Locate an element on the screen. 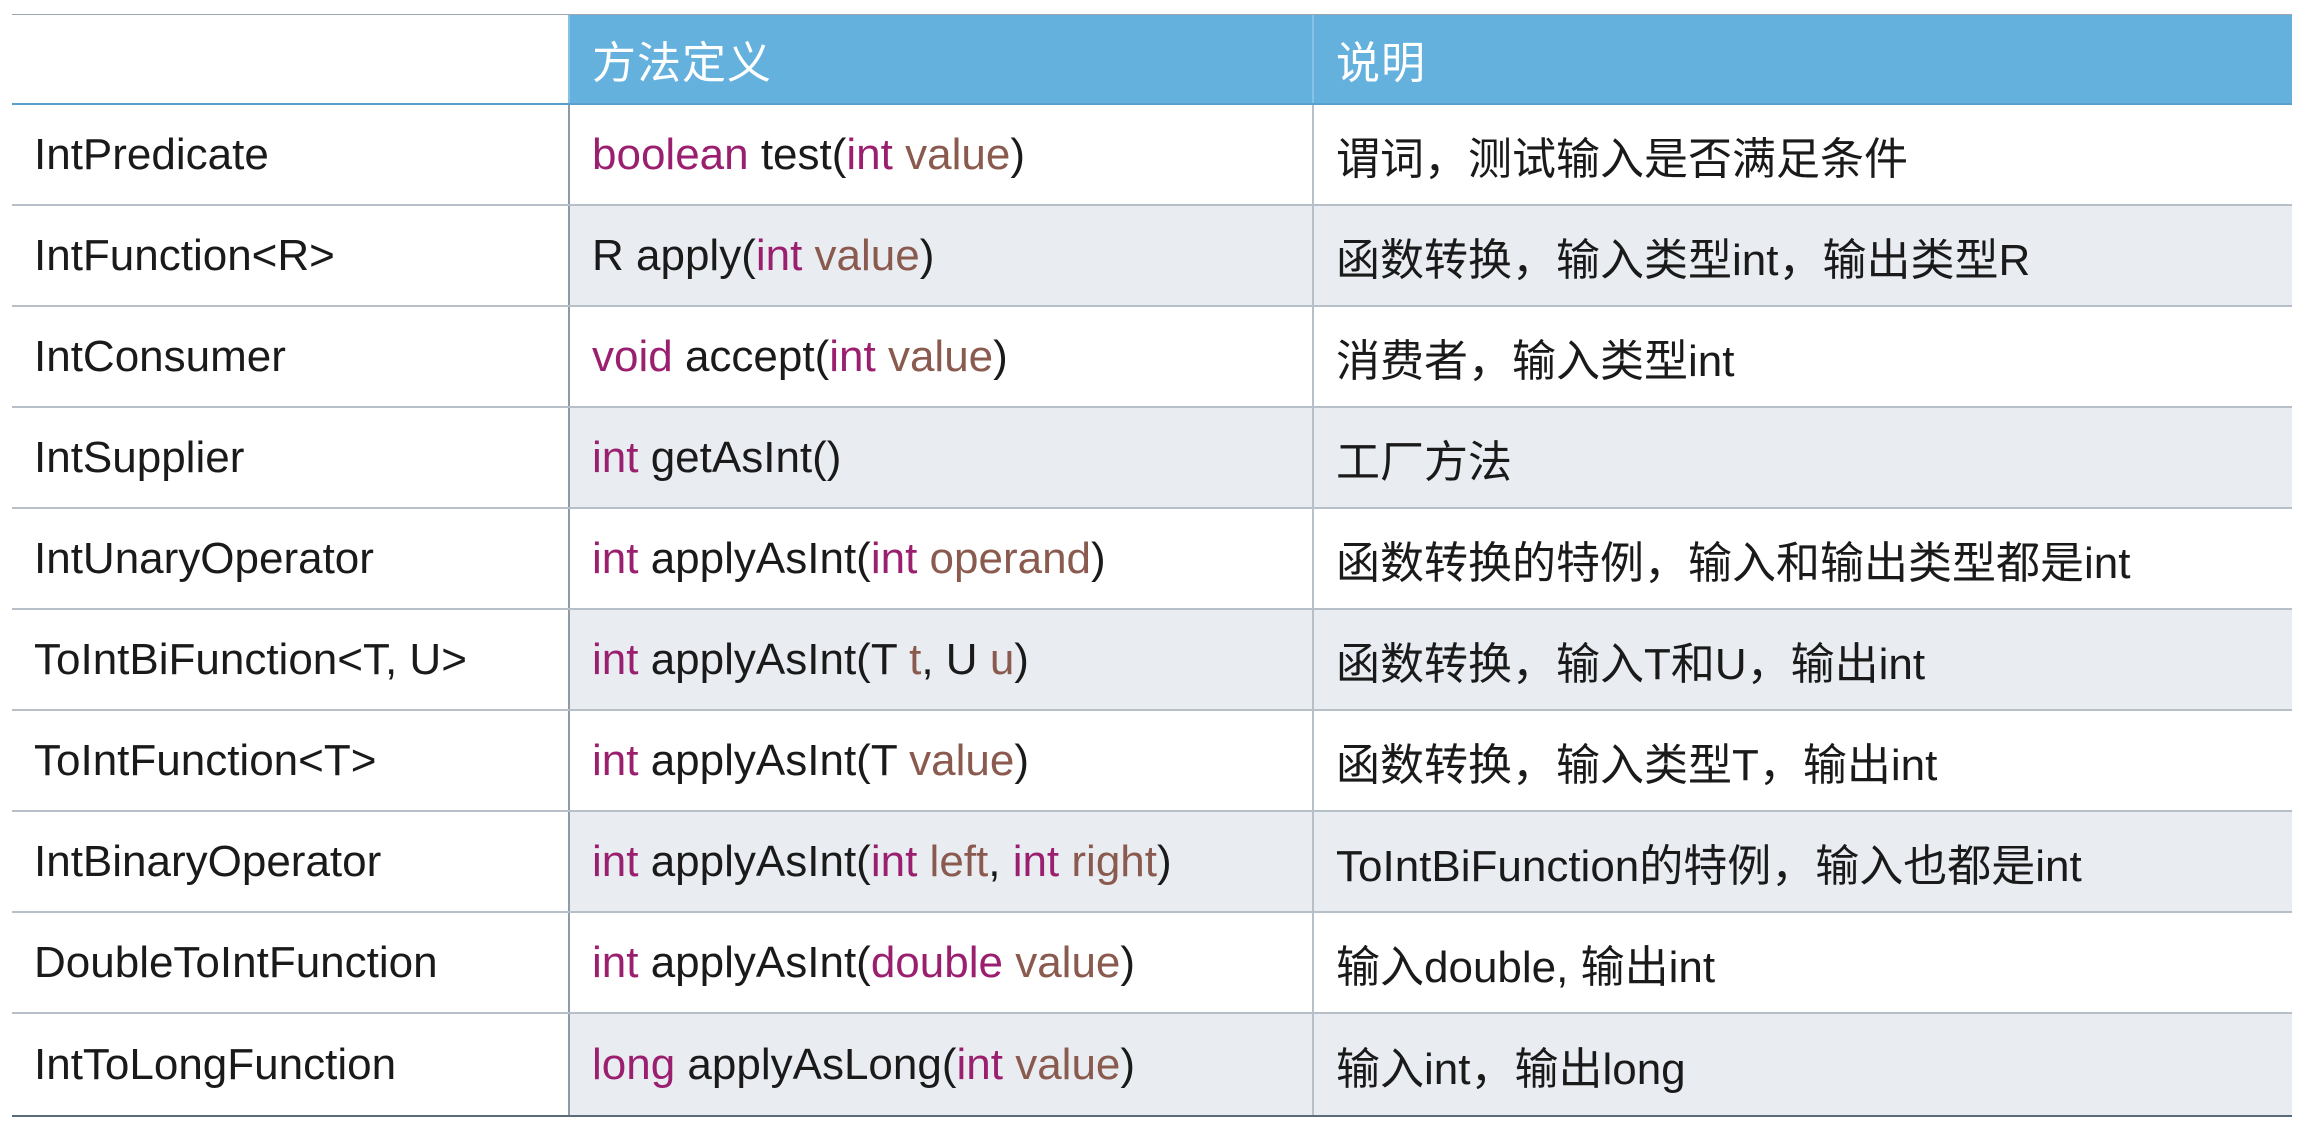 The height and width of the screenshot is (1128, 2304). method-cell: int applyAsInt(double value) is located at coordinates (940, 962).